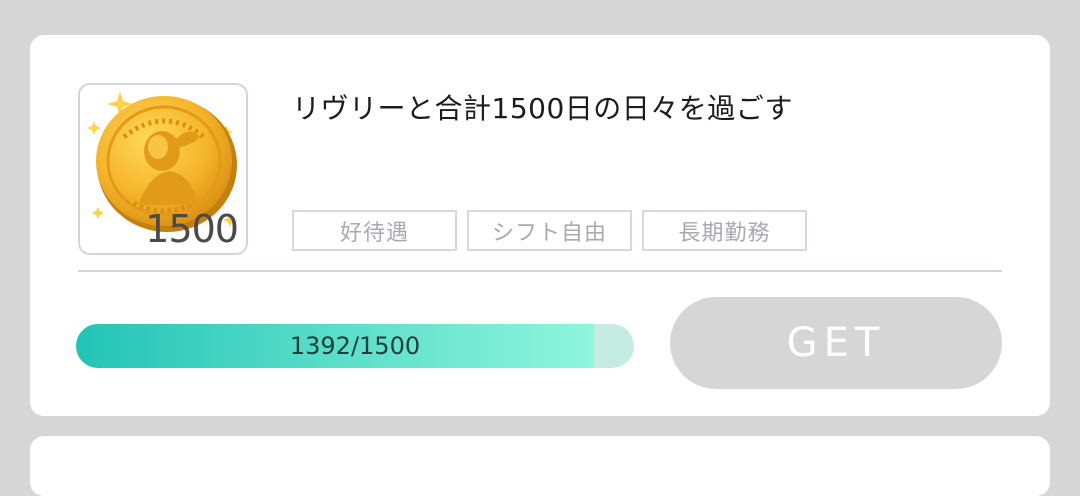 The height and width of the screenshot is (496, 1080). I want to click on tag-list: 好待遇 シフト自由 長期勤務, so click(549, 230).